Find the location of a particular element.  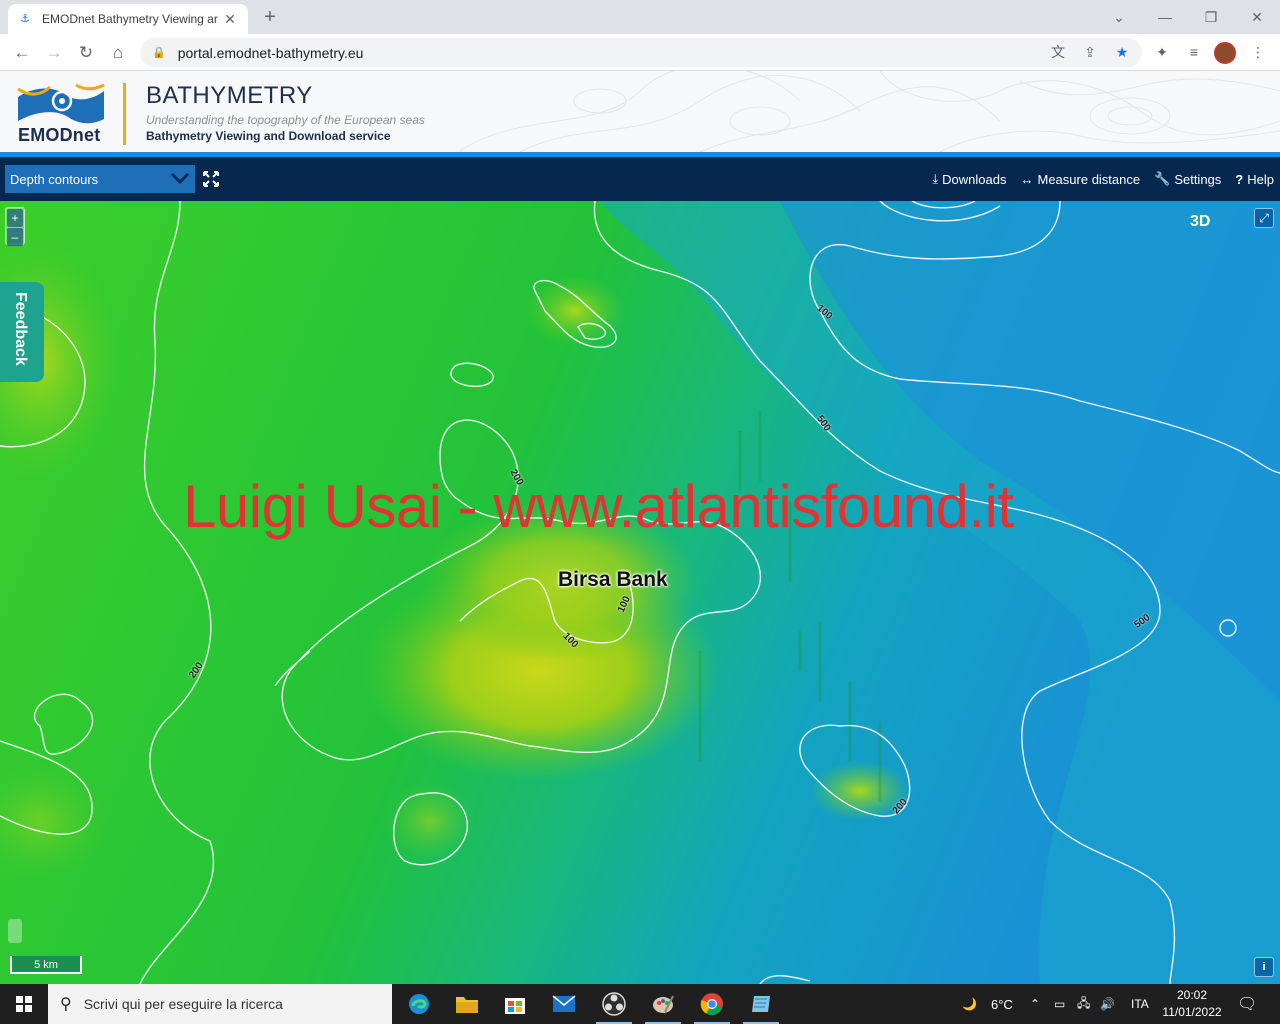

weather-moon-icon: 🌙 is located at coordinates (969, 1004).